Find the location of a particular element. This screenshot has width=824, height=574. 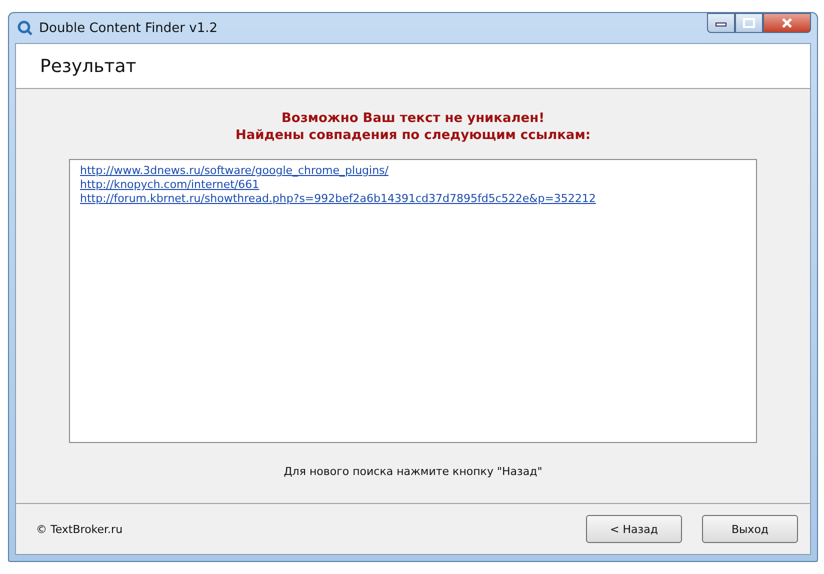

close-icon is located at coordinates (787, 23).